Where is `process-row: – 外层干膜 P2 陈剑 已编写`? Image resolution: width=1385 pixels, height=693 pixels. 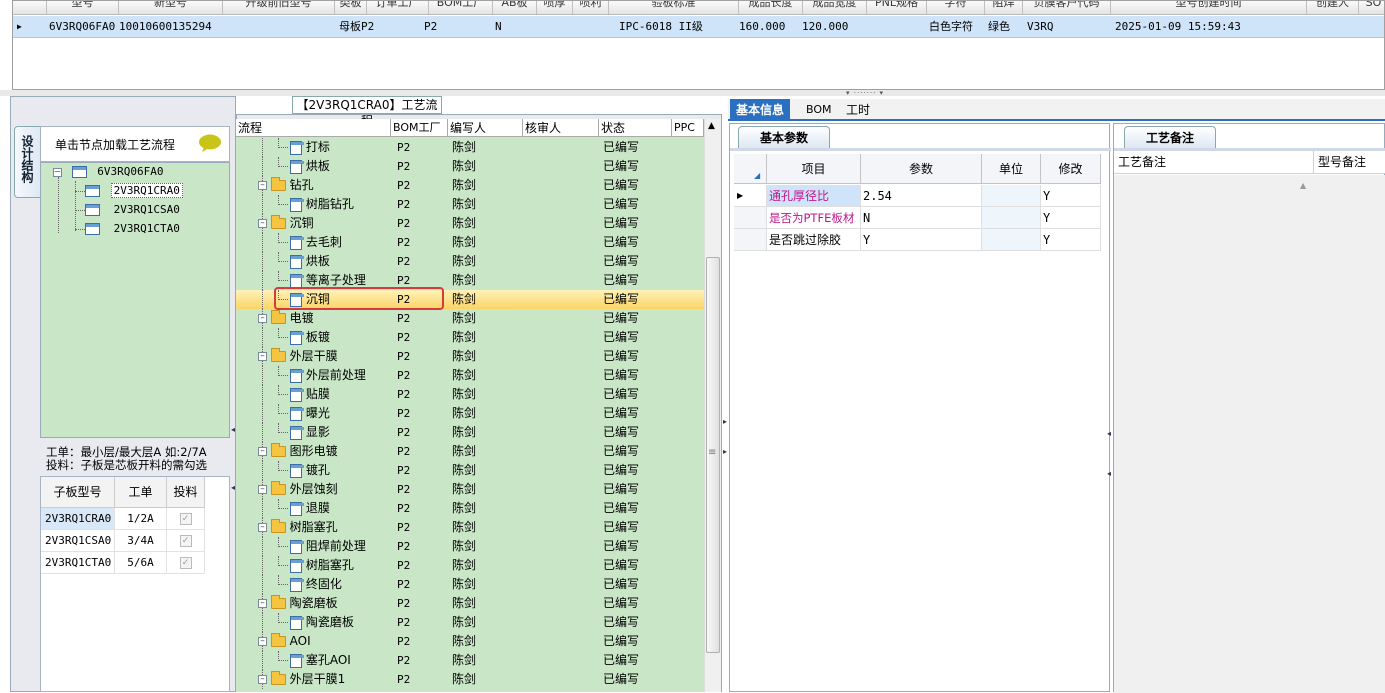 process-row: – 外层干膜 P2 陈剑 已编写 is located at coordinates (470, 356).